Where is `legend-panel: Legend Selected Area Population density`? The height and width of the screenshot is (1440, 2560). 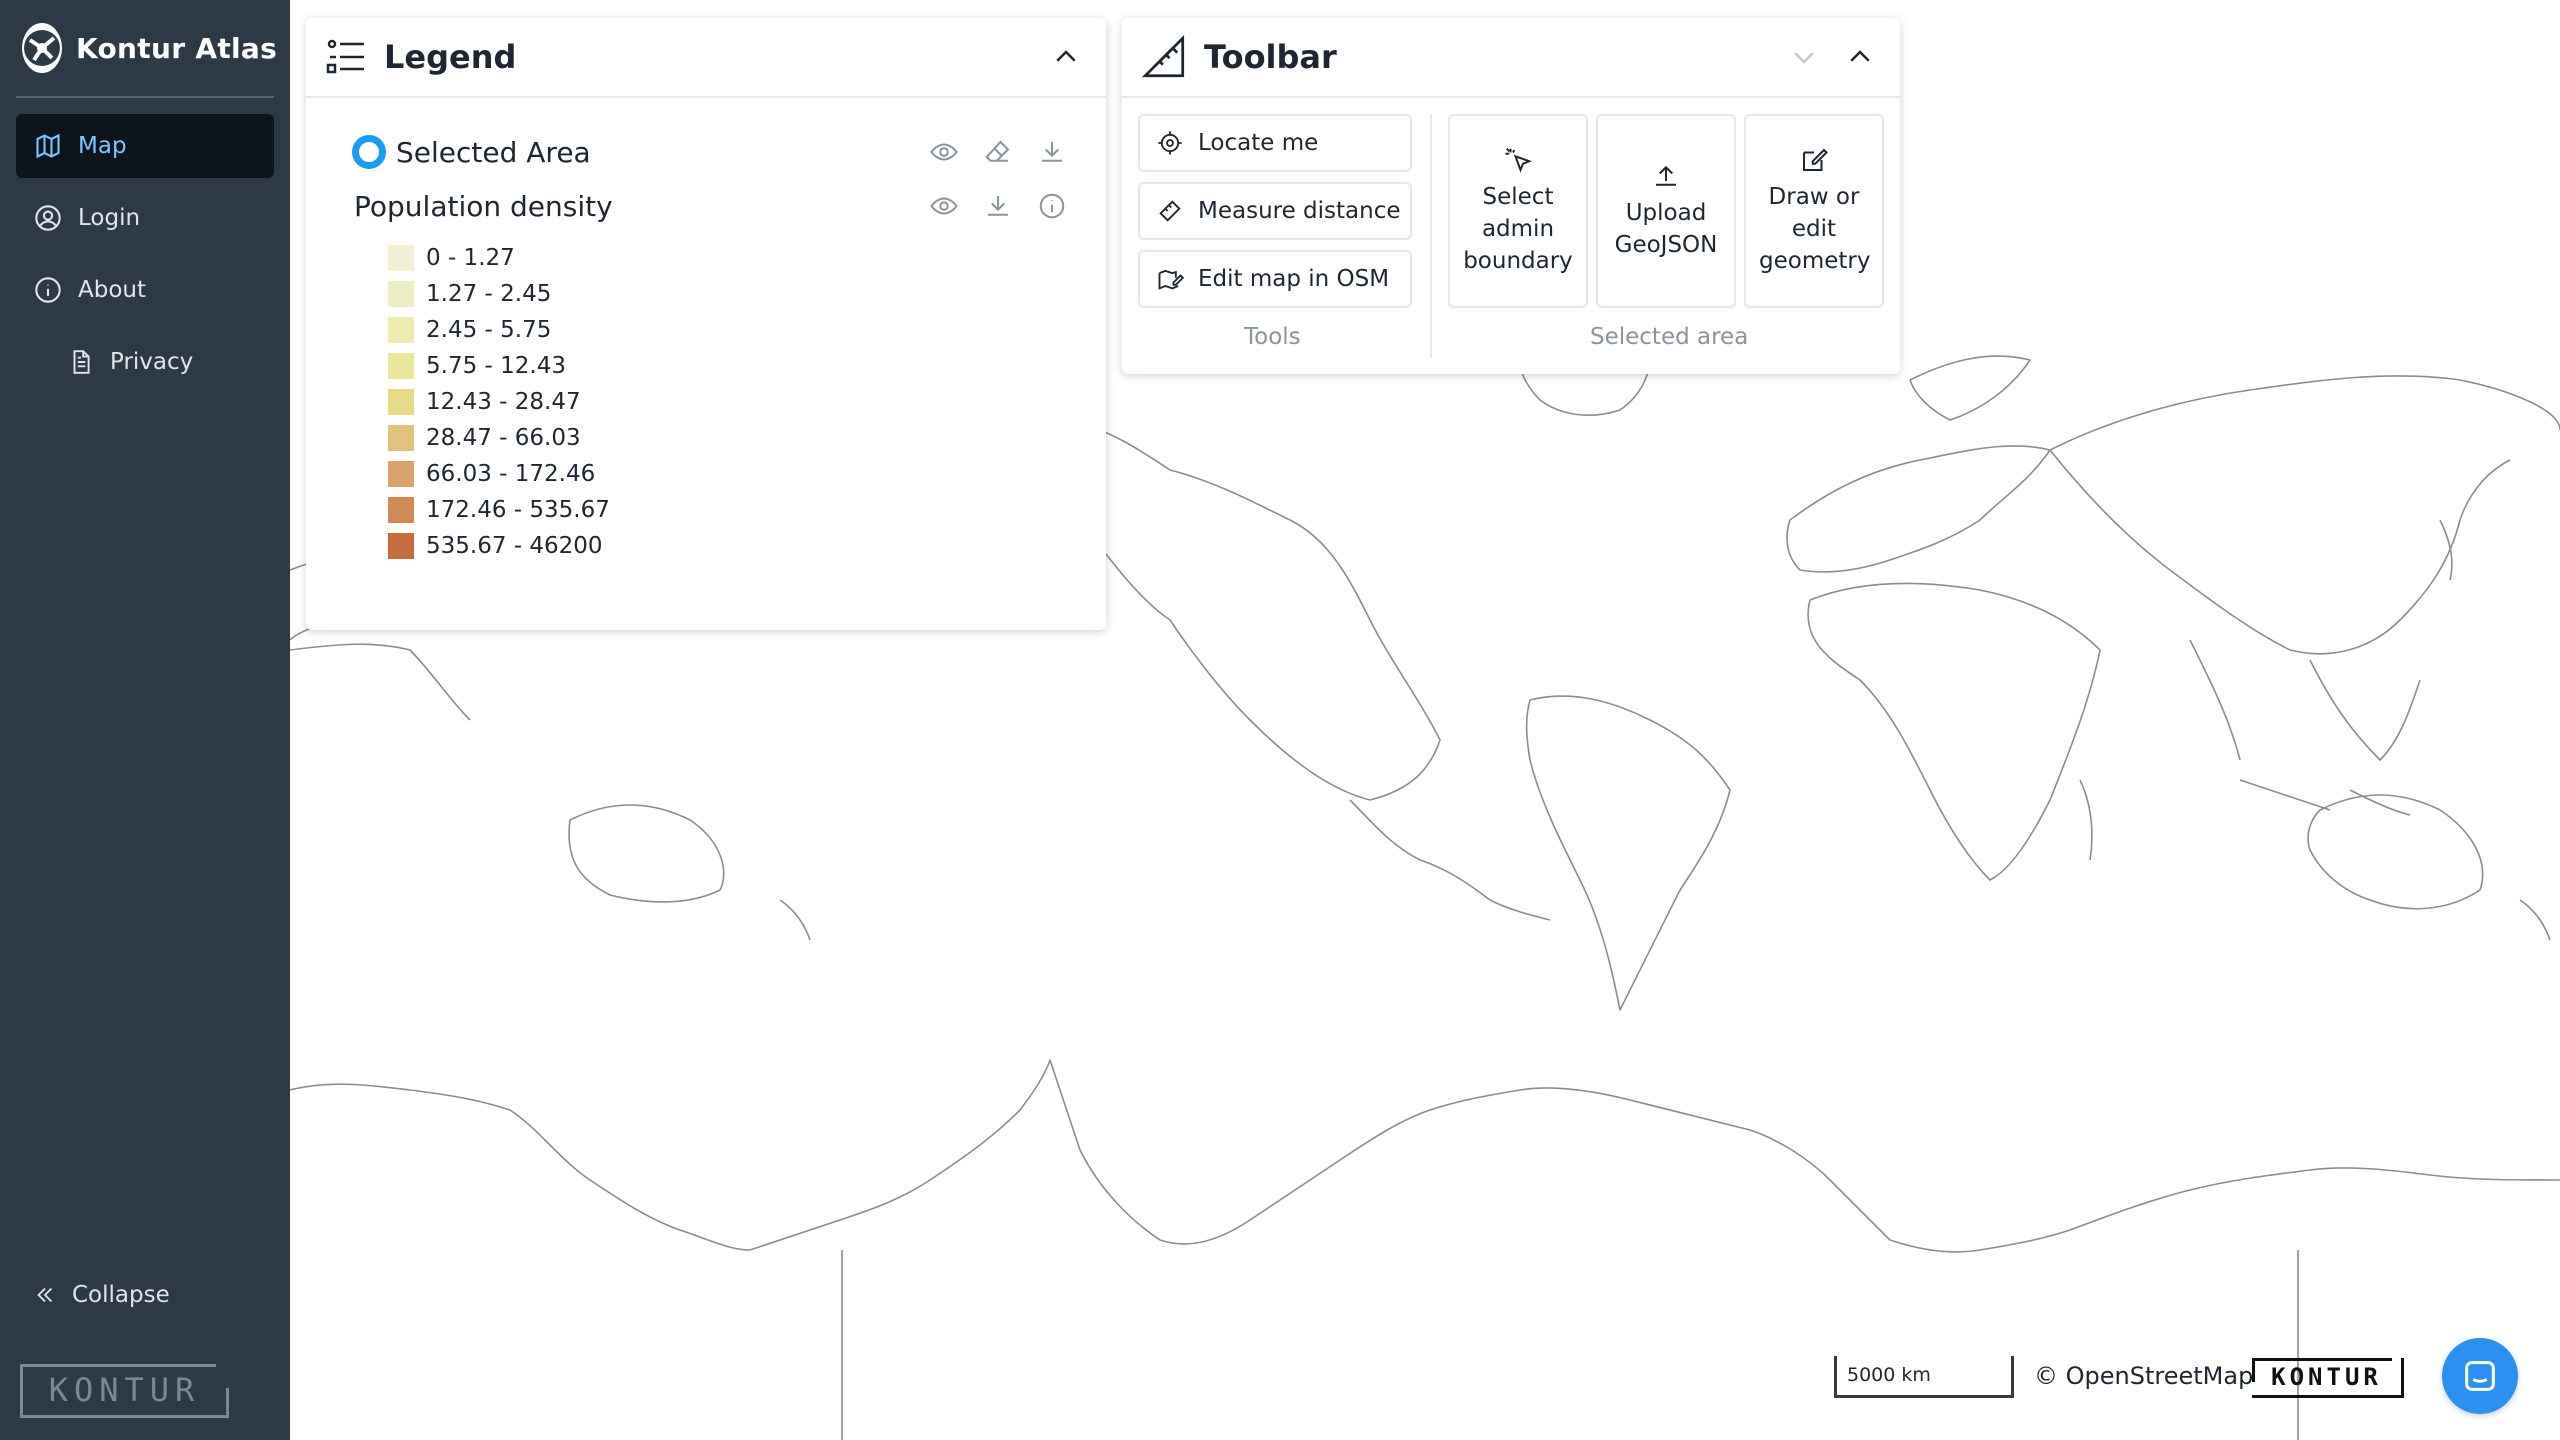 legend-panel: Legend Selected Area Population density is located at coordinates (706, 324).